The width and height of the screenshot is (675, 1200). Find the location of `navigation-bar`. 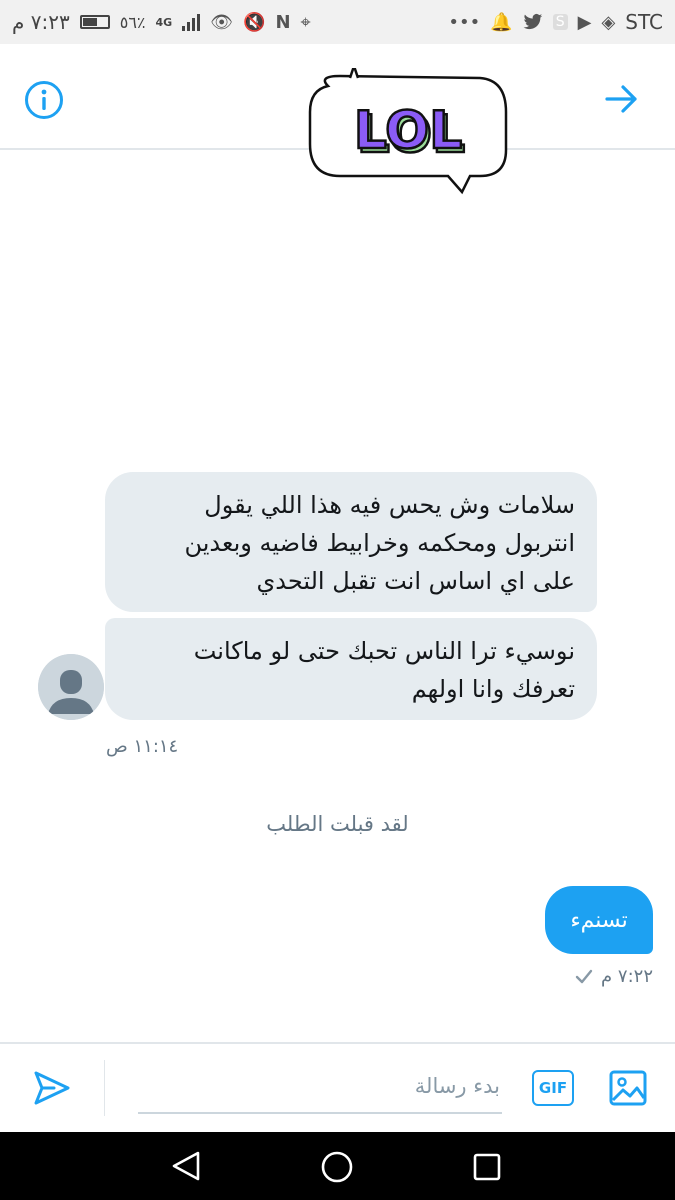

navigation-bar is located at coordinates (337, 1166).